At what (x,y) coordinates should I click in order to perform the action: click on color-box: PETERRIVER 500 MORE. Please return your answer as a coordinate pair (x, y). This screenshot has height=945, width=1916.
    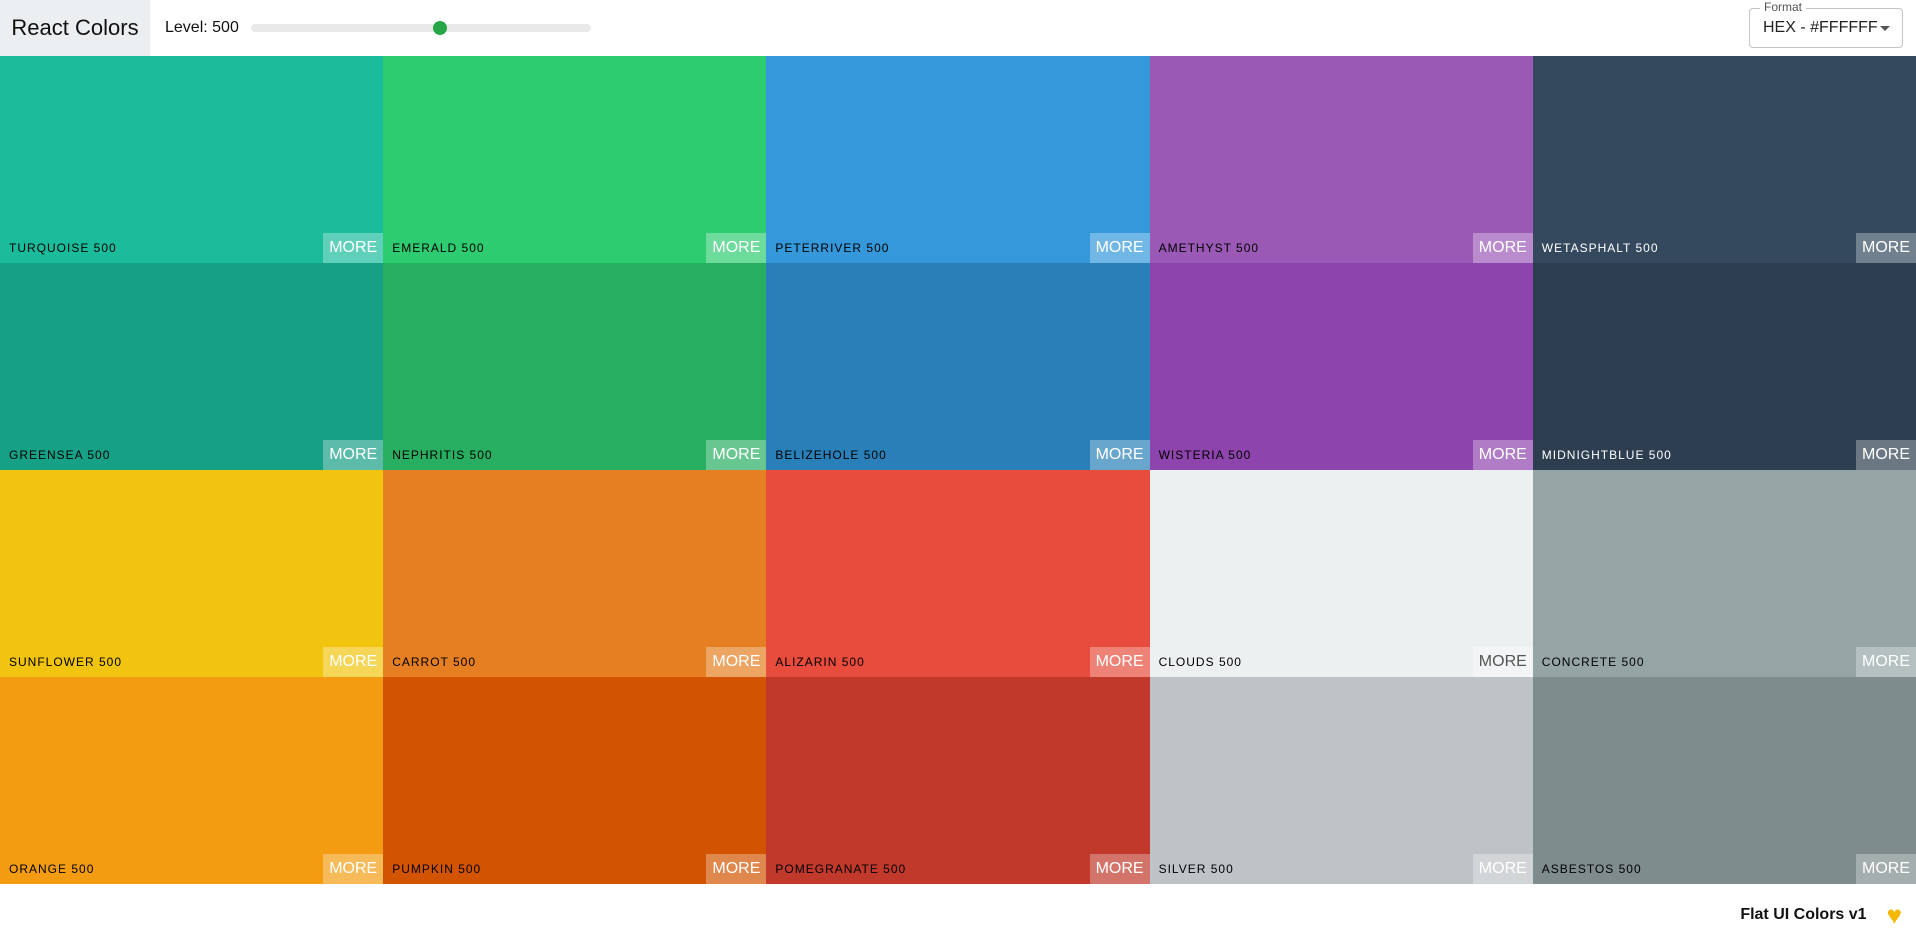
    Looking at the image, I should click on (958, 159).